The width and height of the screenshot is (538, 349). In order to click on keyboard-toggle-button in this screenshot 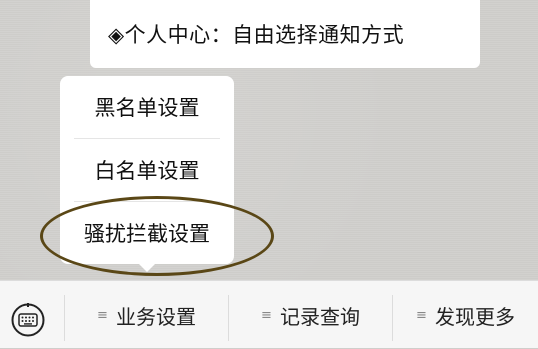, I will do `click(28, 320)`.